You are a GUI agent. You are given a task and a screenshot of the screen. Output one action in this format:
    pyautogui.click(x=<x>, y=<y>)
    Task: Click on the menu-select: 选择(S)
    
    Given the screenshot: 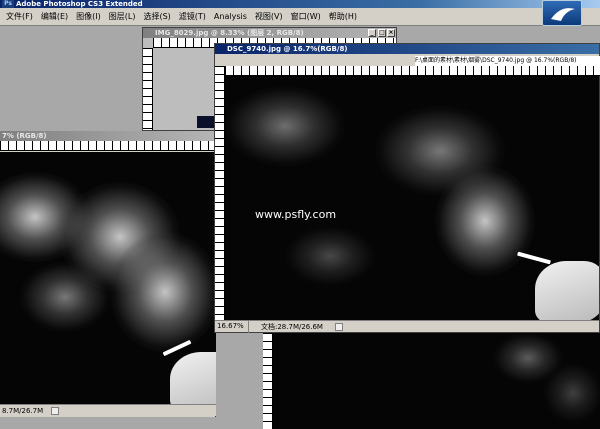 What is the action you would take?
    pyautogui.click(x=156, y=17)
    